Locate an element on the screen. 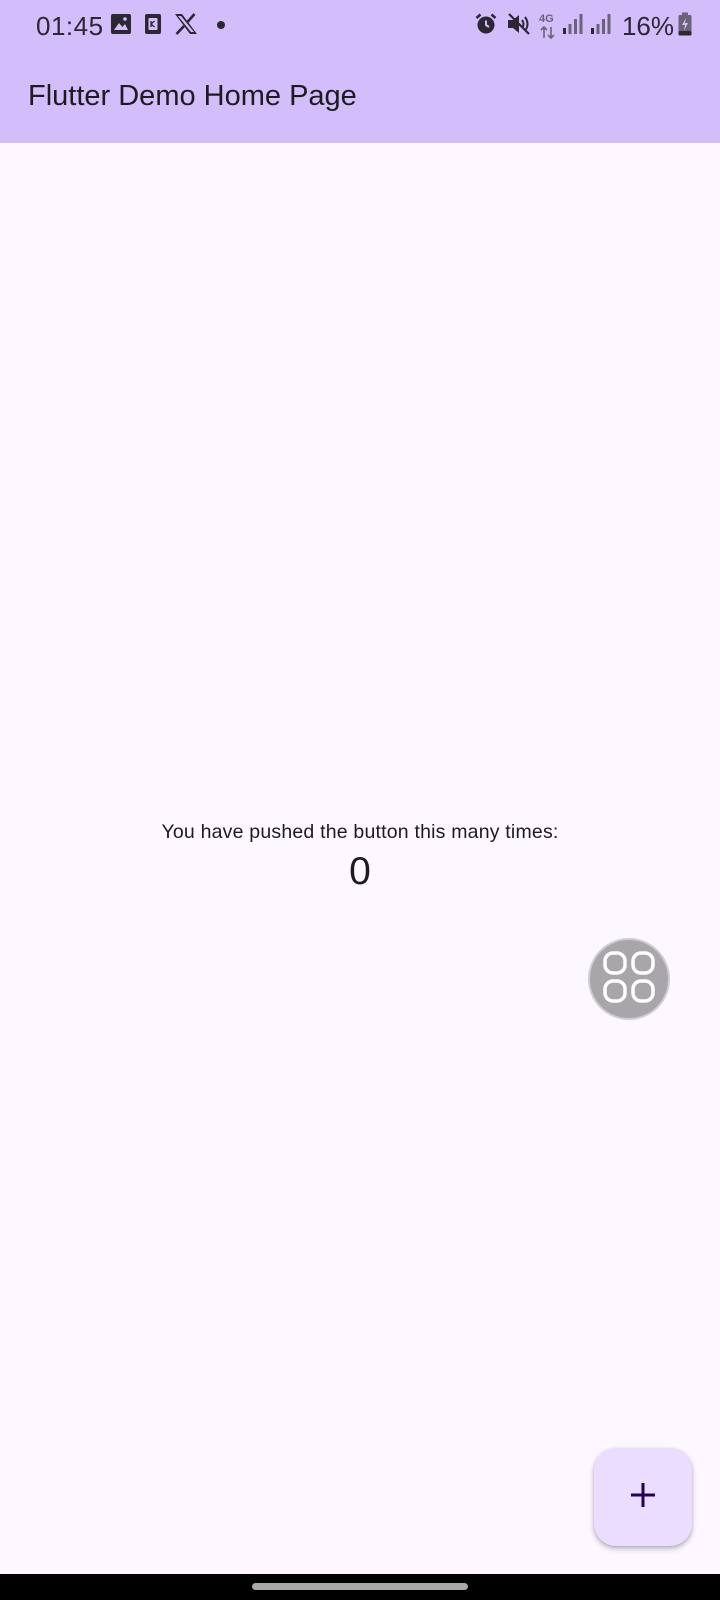  increment-fab-button is located at coordinates (643, 1497).